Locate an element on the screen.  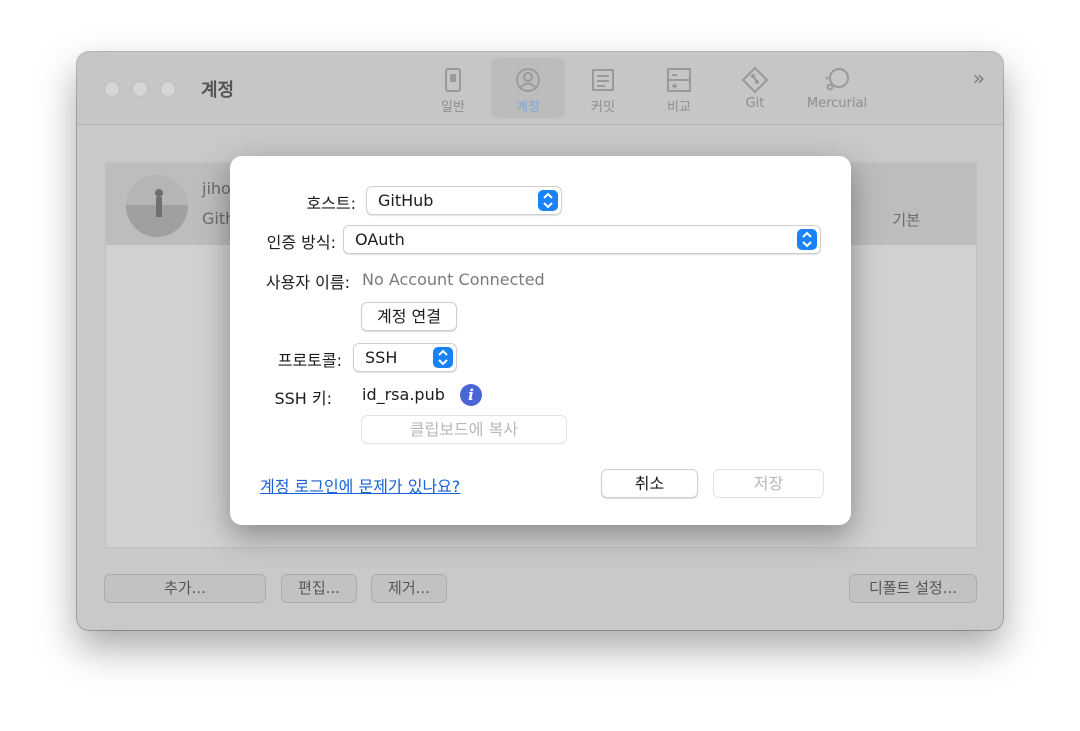
window-title: 계정 is located at coordinates (218, 90).